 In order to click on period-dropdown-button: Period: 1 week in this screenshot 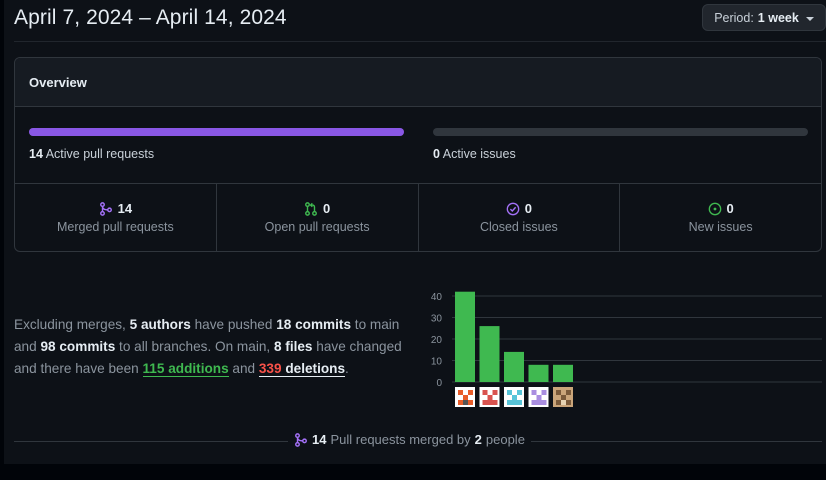, I will do `click(764, 17)`.